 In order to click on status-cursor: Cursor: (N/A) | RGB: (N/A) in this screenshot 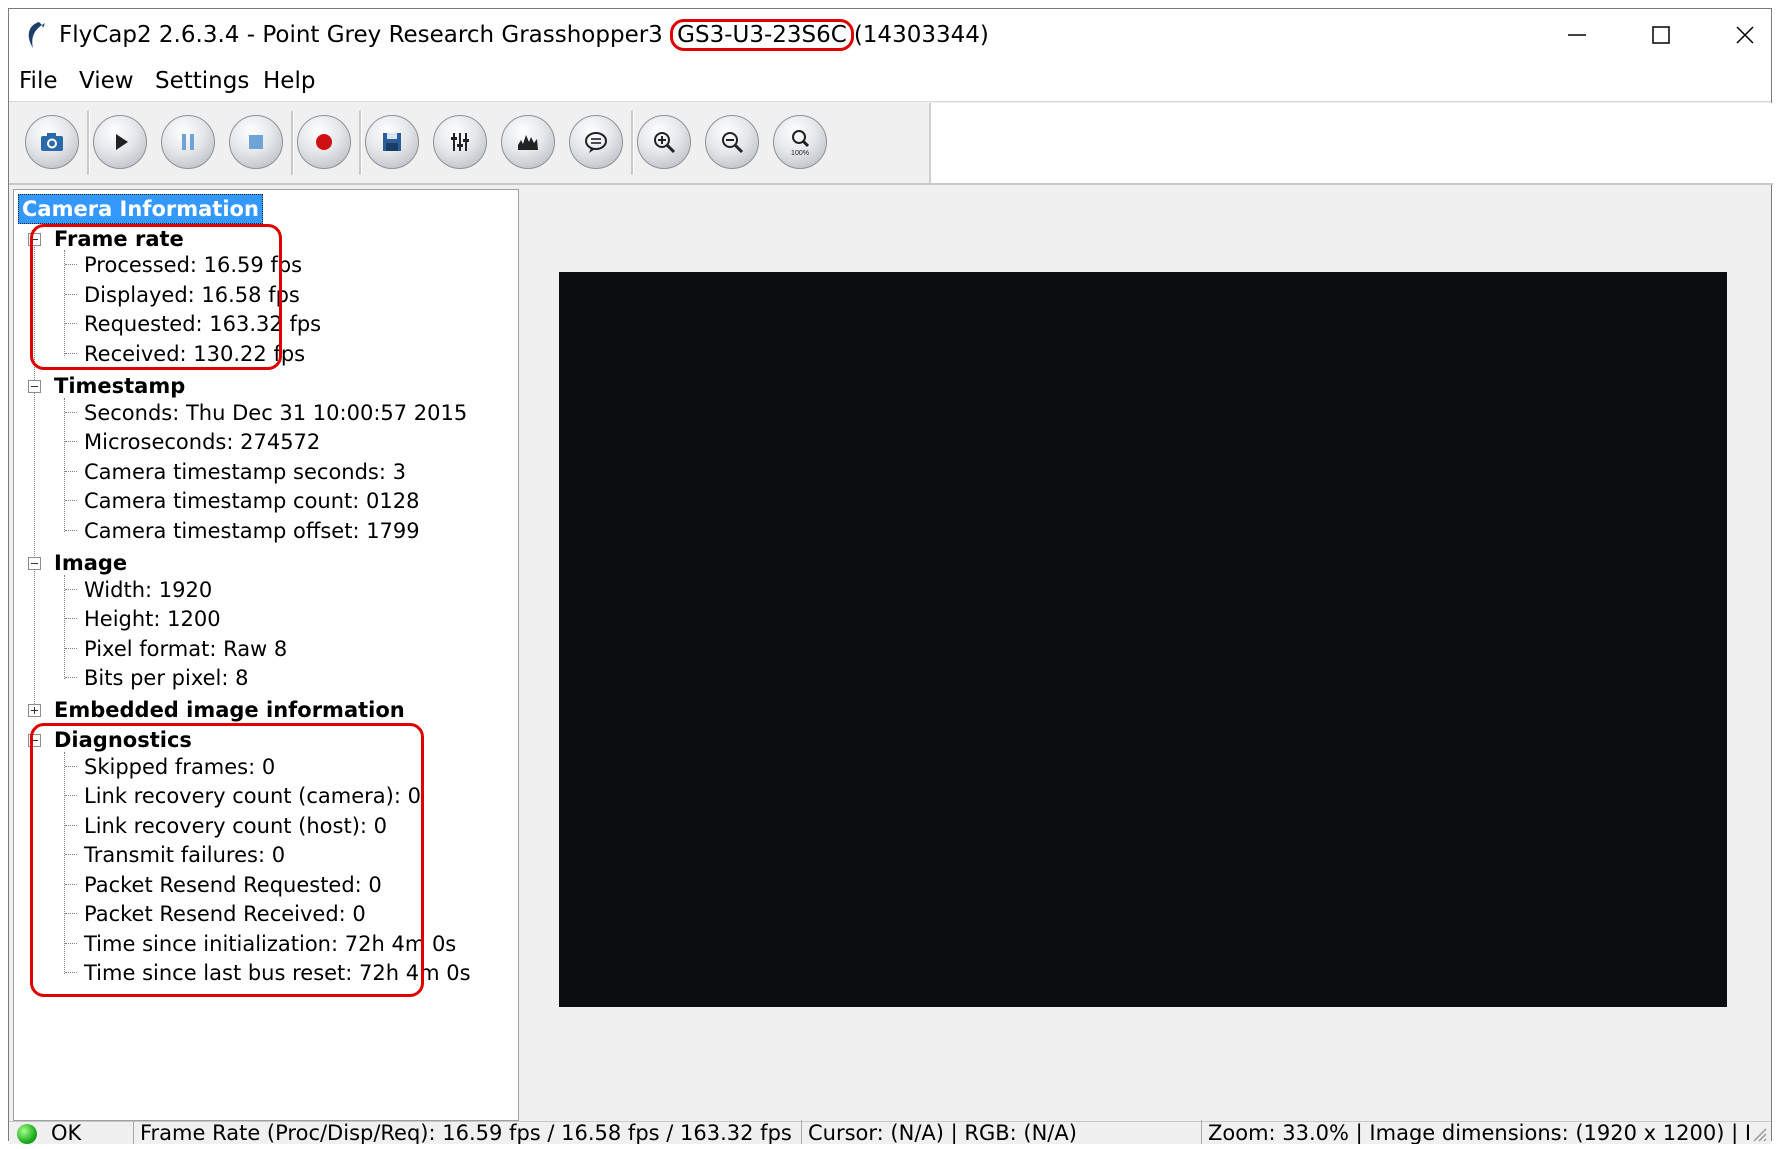, I will do `click(1001, 1132)`.